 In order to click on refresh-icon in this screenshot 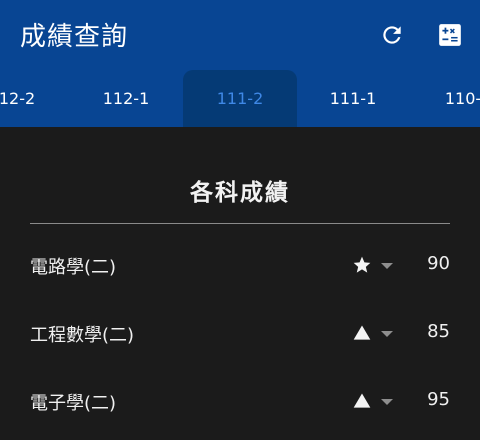, I will do `click(392, 35)`.